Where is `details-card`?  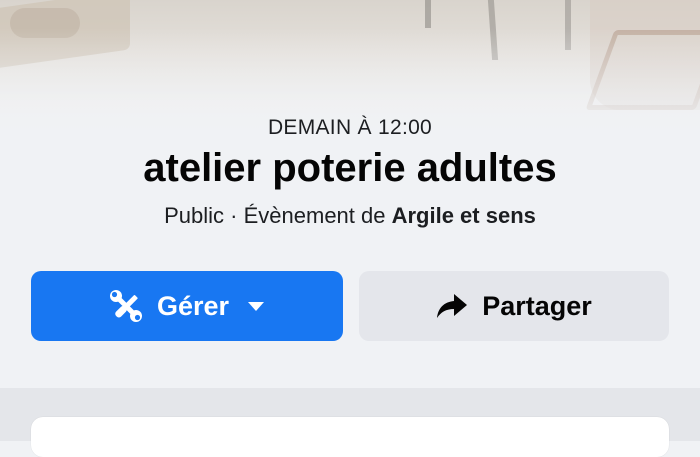
details-card is located at coordinates (350, 437).